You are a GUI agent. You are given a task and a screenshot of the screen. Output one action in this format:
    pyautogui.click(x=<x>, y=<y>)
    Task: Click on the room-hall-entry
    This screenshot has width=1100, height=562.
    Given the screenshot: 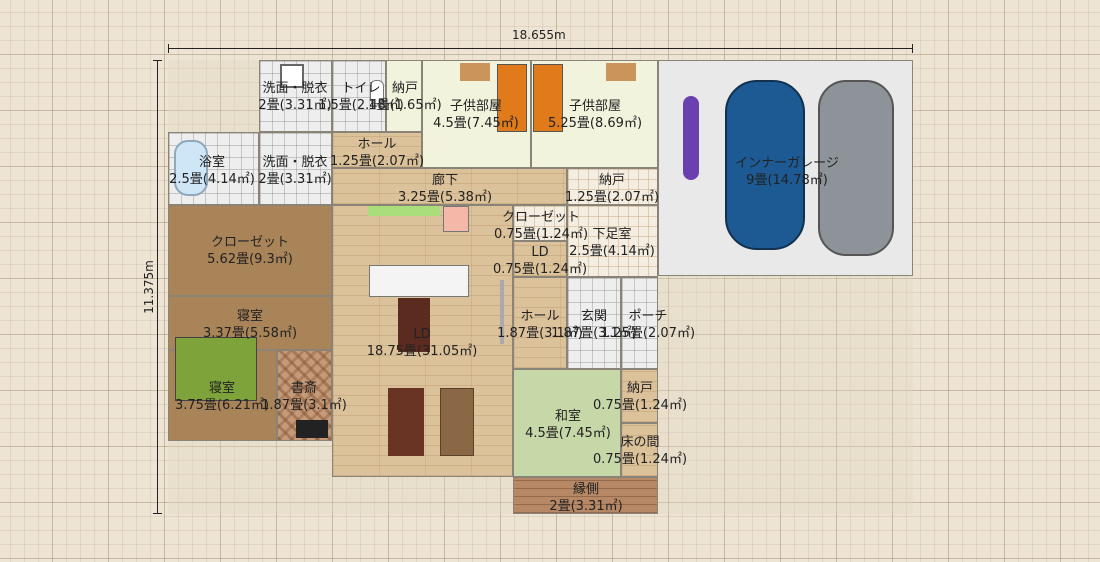 What is the action you would take?
    pyautogui.click(x=540, y=323)
    